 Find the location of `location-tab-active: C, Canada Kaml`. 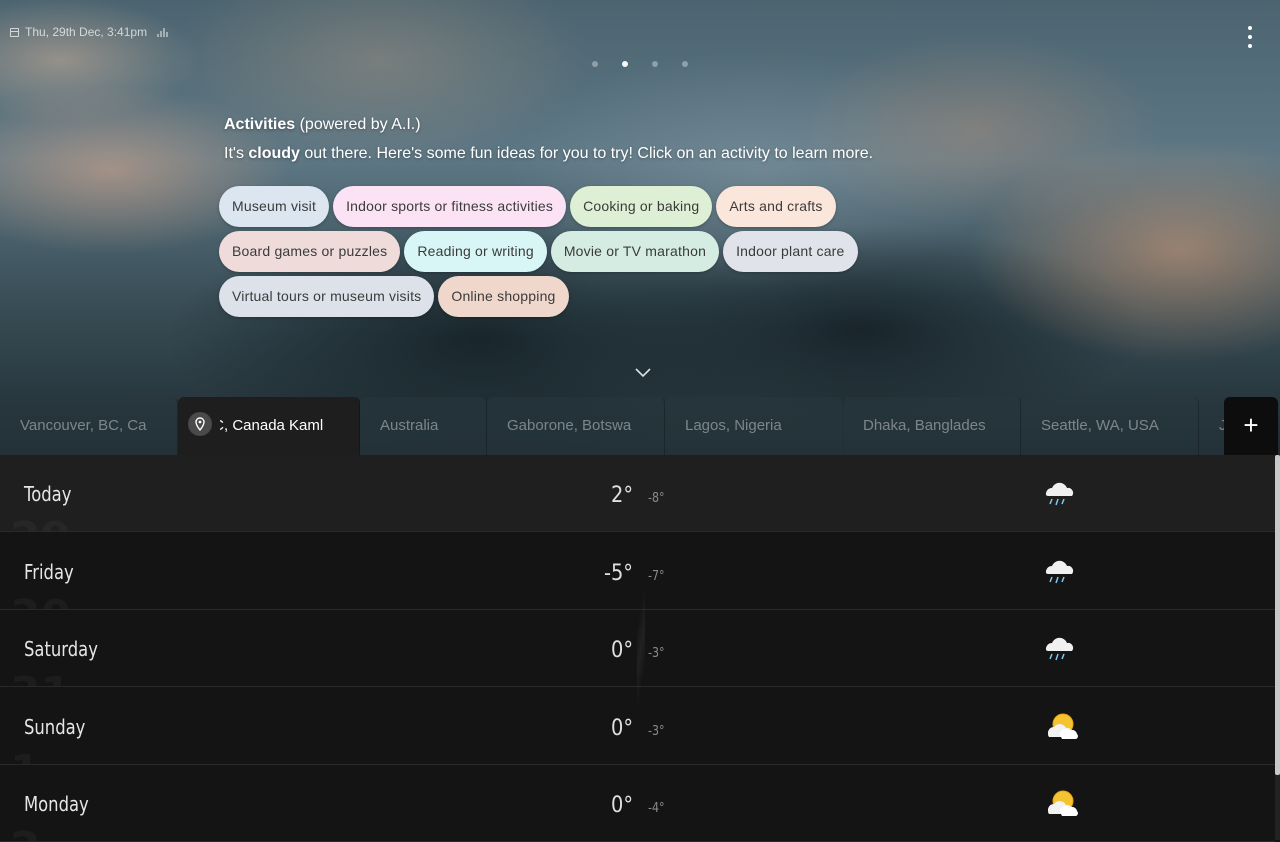

location-tab-active: C, Canada Kaml is located at coordinates (269, 426).